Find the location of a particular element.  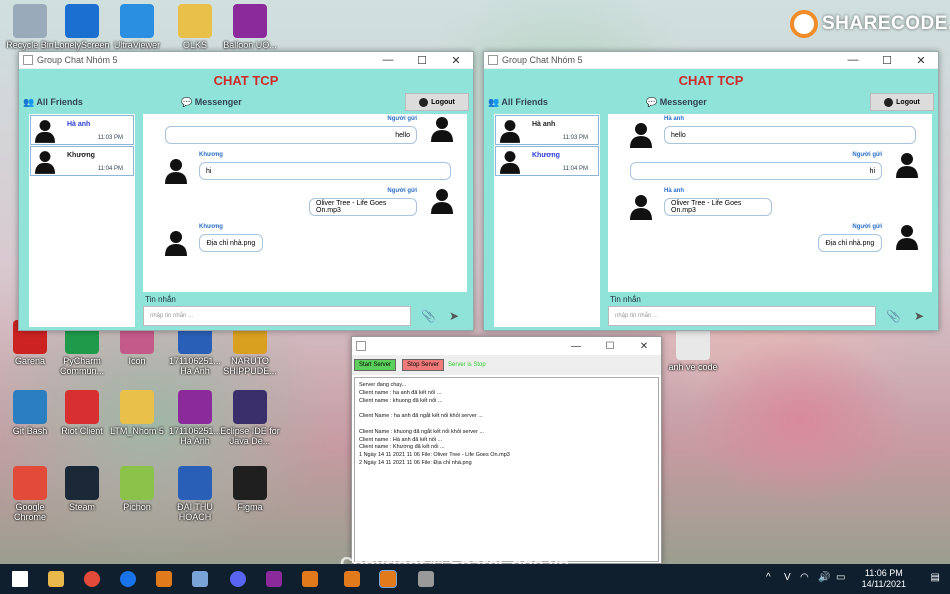

windows-start-icon is located at coordinates (20, 579).